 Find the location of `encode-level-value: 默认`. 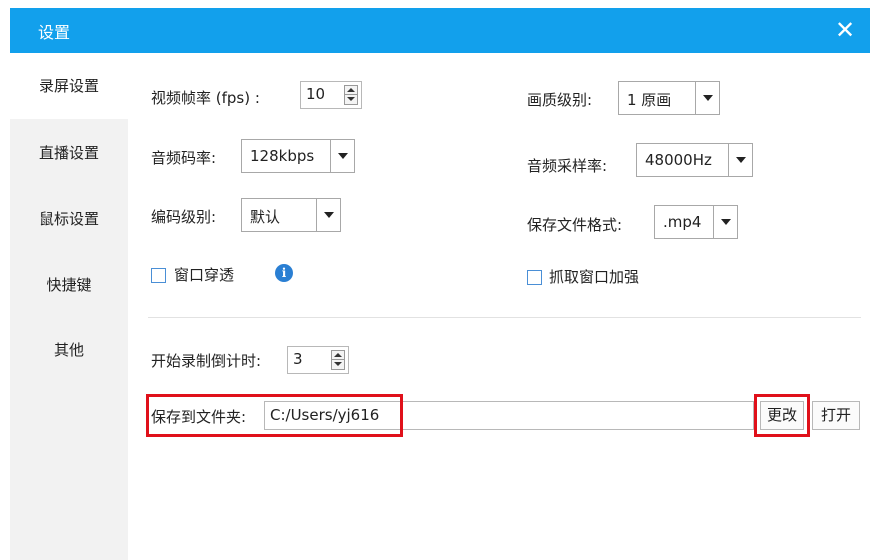

encode-level-value: 默认 is located at coordinates (265, 217).